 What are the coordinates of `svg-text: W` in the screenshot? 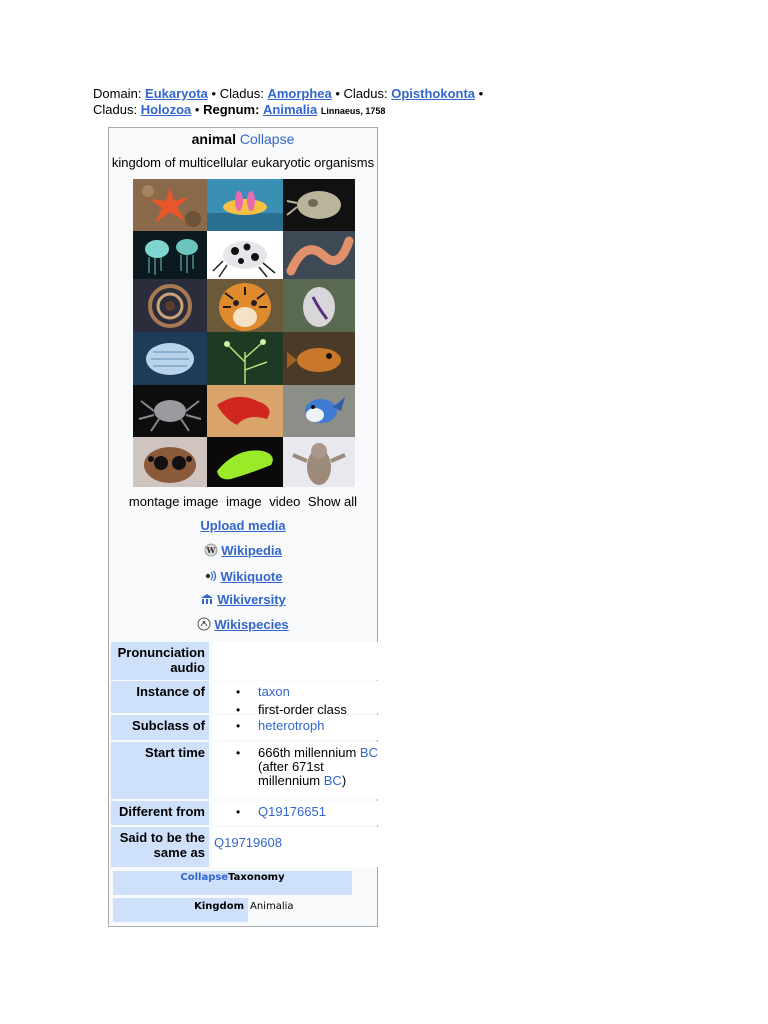 It's located at (211, 550).